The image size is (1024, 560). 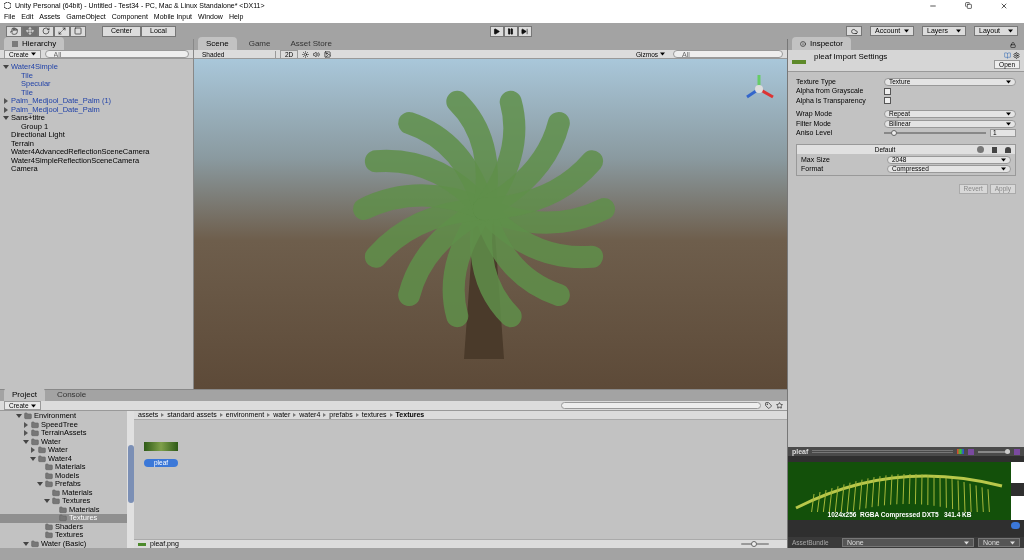 I want to click on lighting-icon, so click(x=306, y=54).